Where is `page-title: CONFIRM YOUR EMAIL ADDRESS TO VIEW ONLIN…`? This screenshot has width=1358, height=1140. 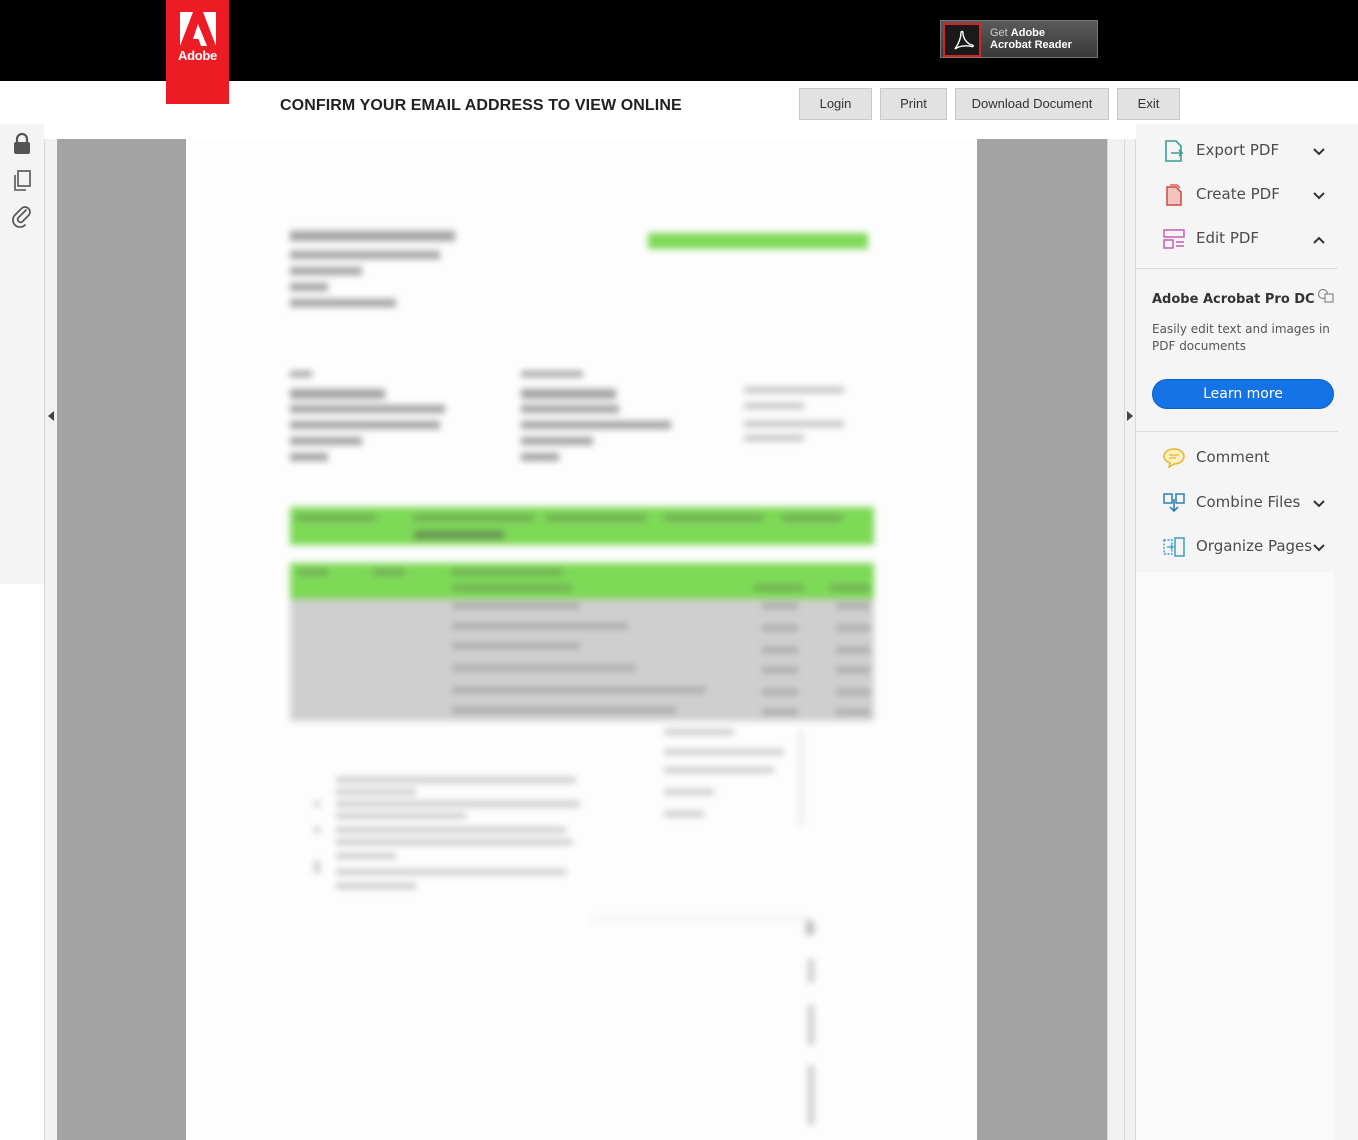 page-title: CONFIRM YOUR EMAIL ADDRESS TO VIEW ONLIN… is located at coordinates (481, 105).